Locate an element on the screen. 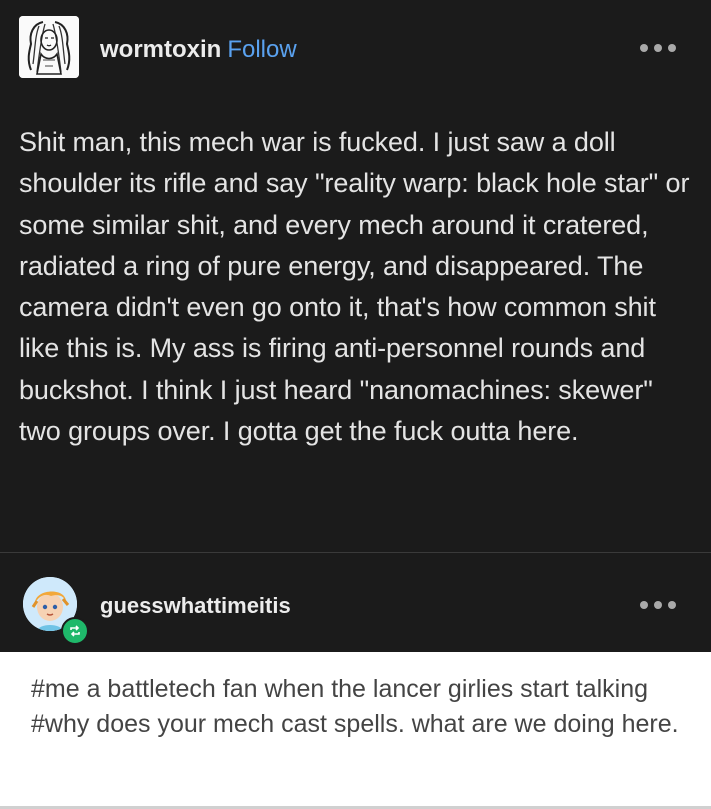 The width and height of the screenshot is (711, 809). post-author: wormtoxin Follow is located at coordinates (198, 50).